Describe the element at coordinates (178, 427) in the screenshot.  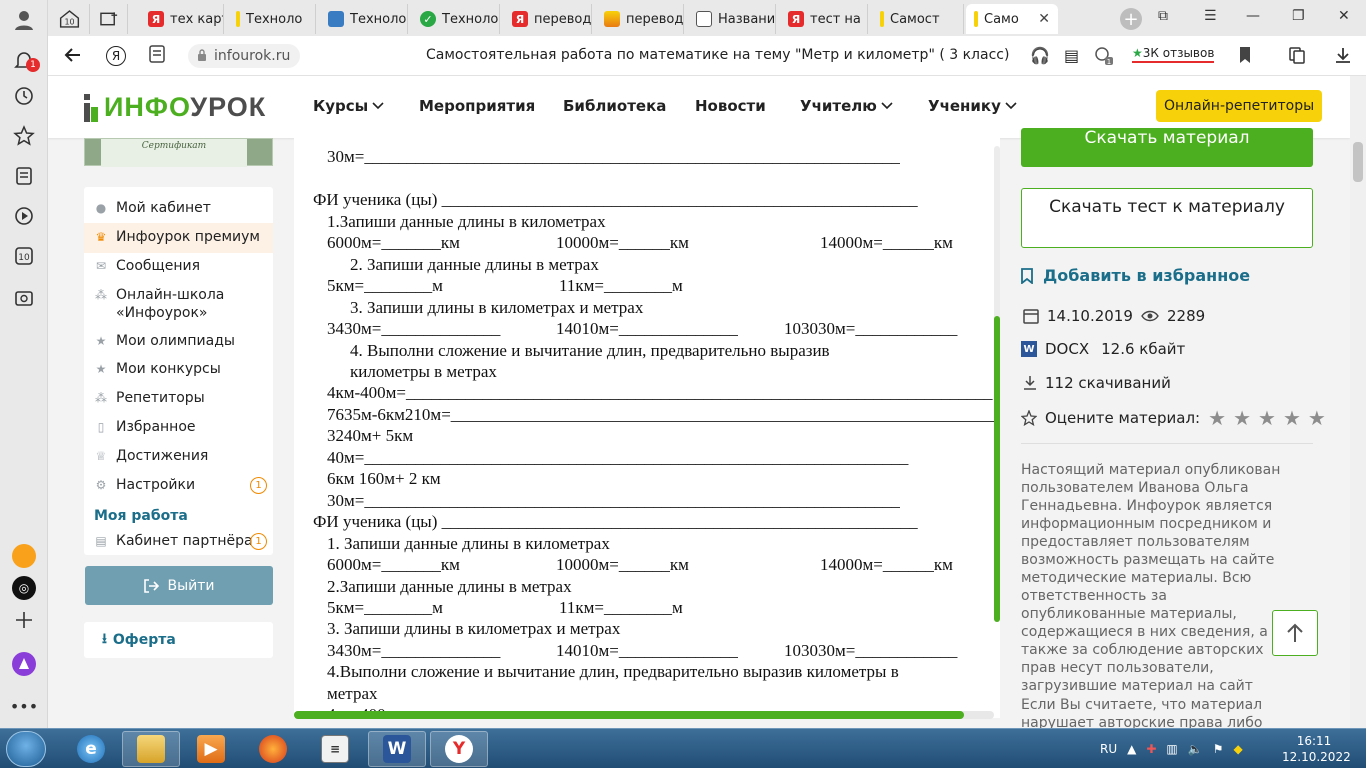
I see `menu-favorites: ▯ Избранное` at that location.